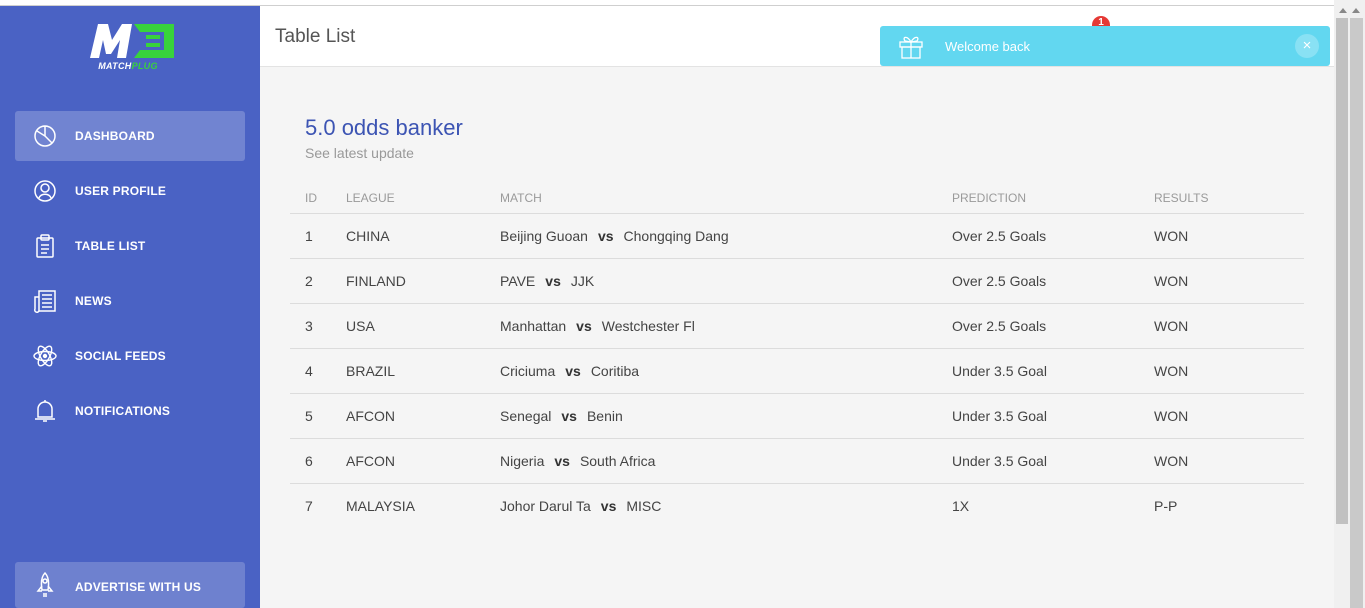 The image size is (1365, 608). Describe the element at coordinates (315, 36) in the screenshot. I see `page-title: Table List` at that location.